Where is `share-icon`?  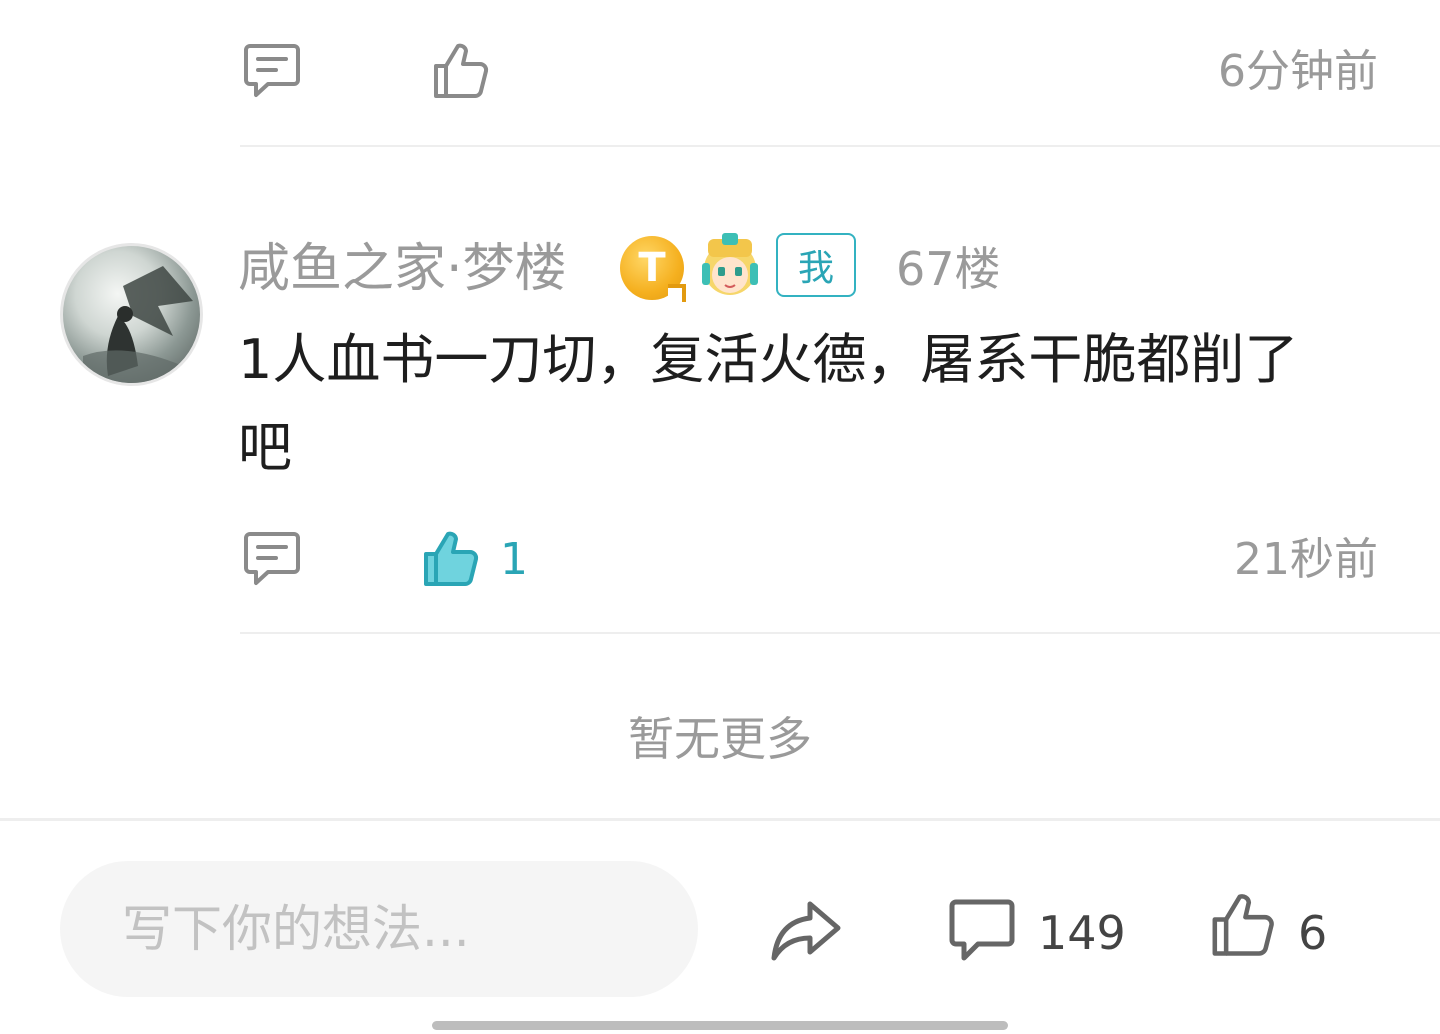
share-icon is located at coordinates (806, 931).